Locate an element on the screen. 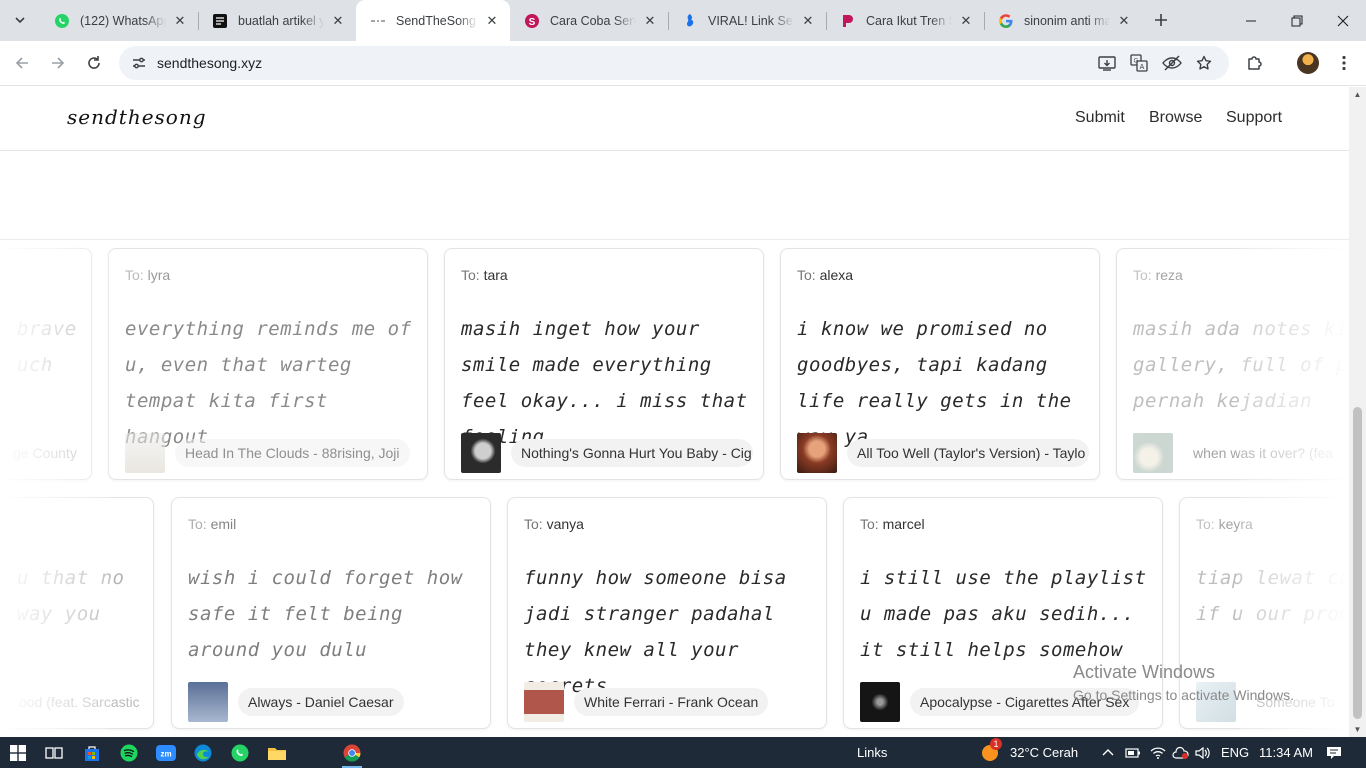 This screenshot has height=768, width=1366. svg-text: A is located at coordinates (1142, 67).